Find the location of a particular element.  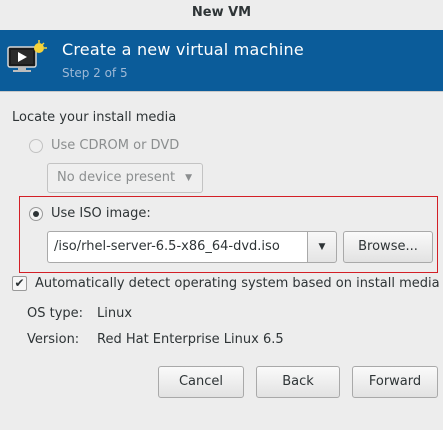

iso-history-dropdown: ▼ is located at coordinates (322, 247).